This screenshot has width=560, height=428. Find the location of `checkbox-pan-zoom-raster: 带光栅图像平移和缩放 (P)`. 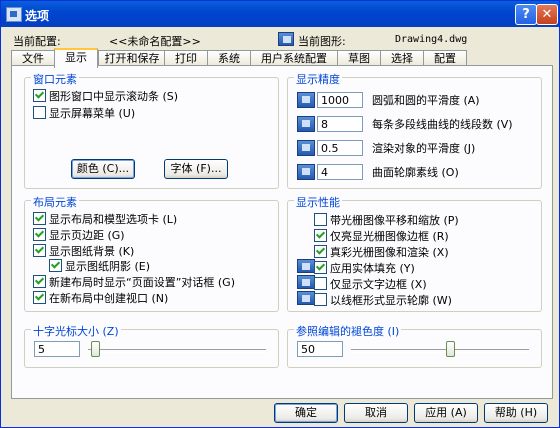

checkbox-pan-zoom-raster: 带光栅图像平移和缩放 (P) is located at coordinates (386, 220).